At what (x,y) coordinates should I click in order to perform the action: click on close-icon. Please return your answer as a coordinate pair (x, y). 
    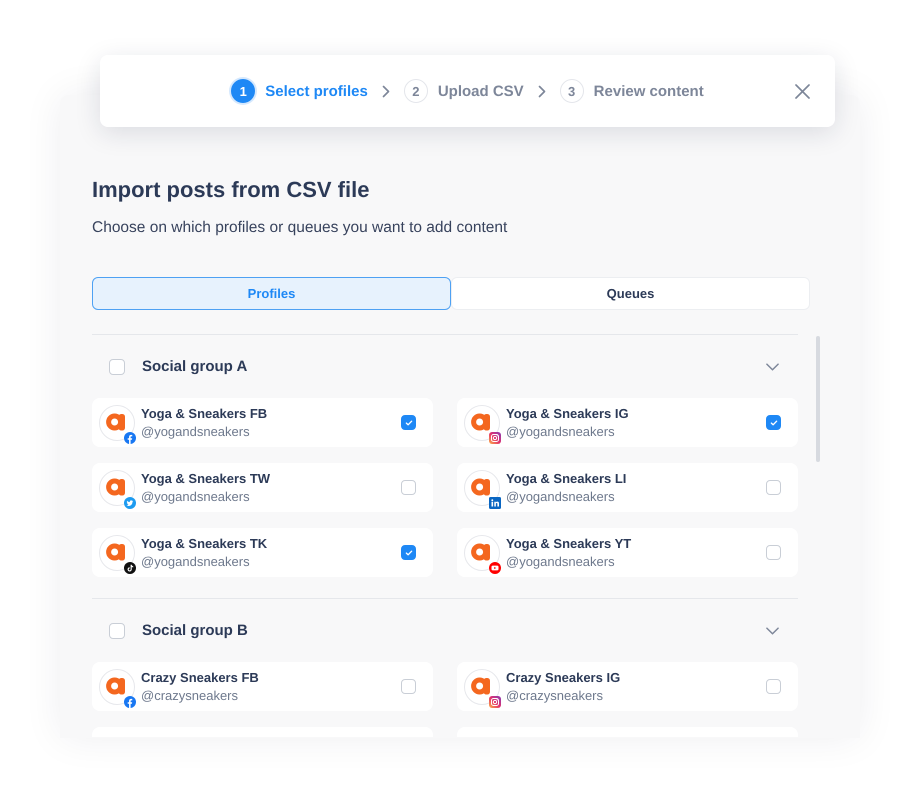
    Looking at the image, I should click on (802, 91).